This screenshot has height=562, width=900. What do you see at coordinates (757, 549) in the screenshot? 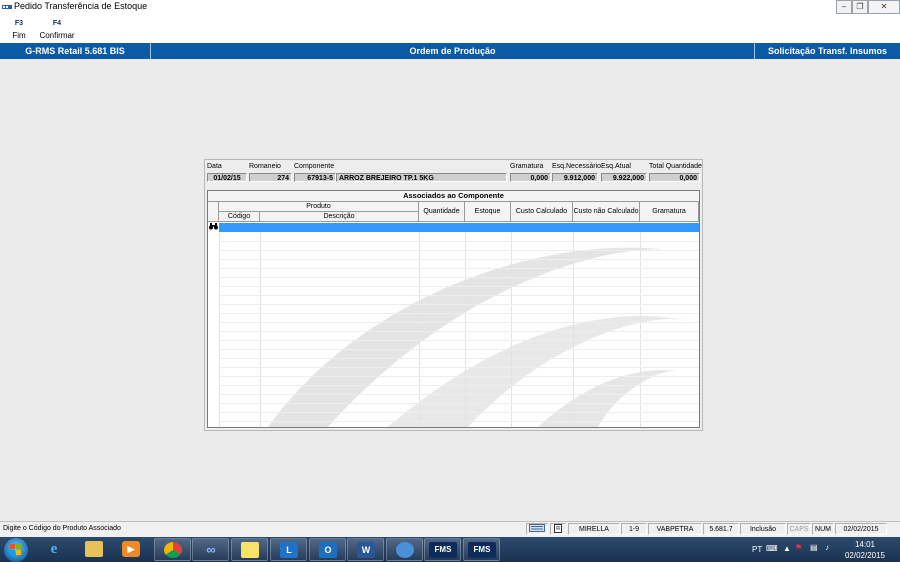
I see `language-indicator: PT` at bounding box center [757, 549].